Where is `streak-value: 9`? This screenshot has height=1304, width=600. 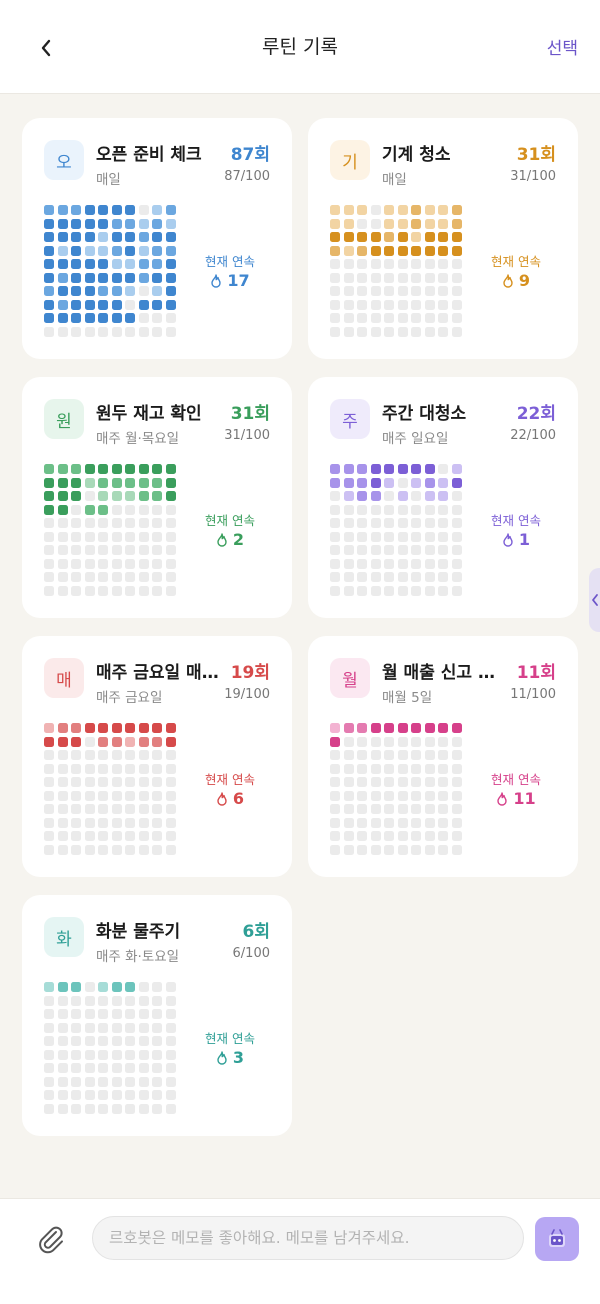
streak-value: 9 is located at coordinates (516, 280).